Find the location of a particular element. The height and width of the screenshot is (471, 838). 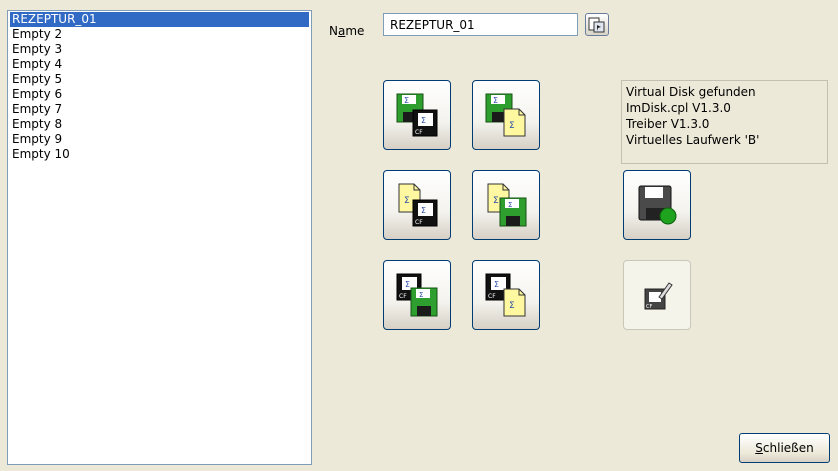

cf-card-edit-icon: CF is located at coordinates (658, 296).